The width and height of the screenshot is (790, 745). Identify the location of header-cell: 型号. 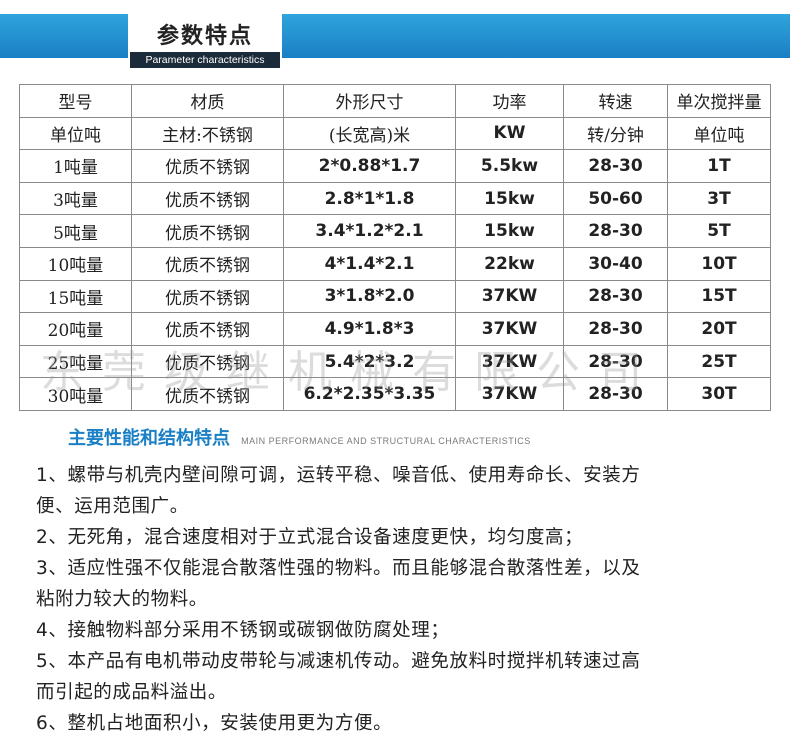
(75, 101).